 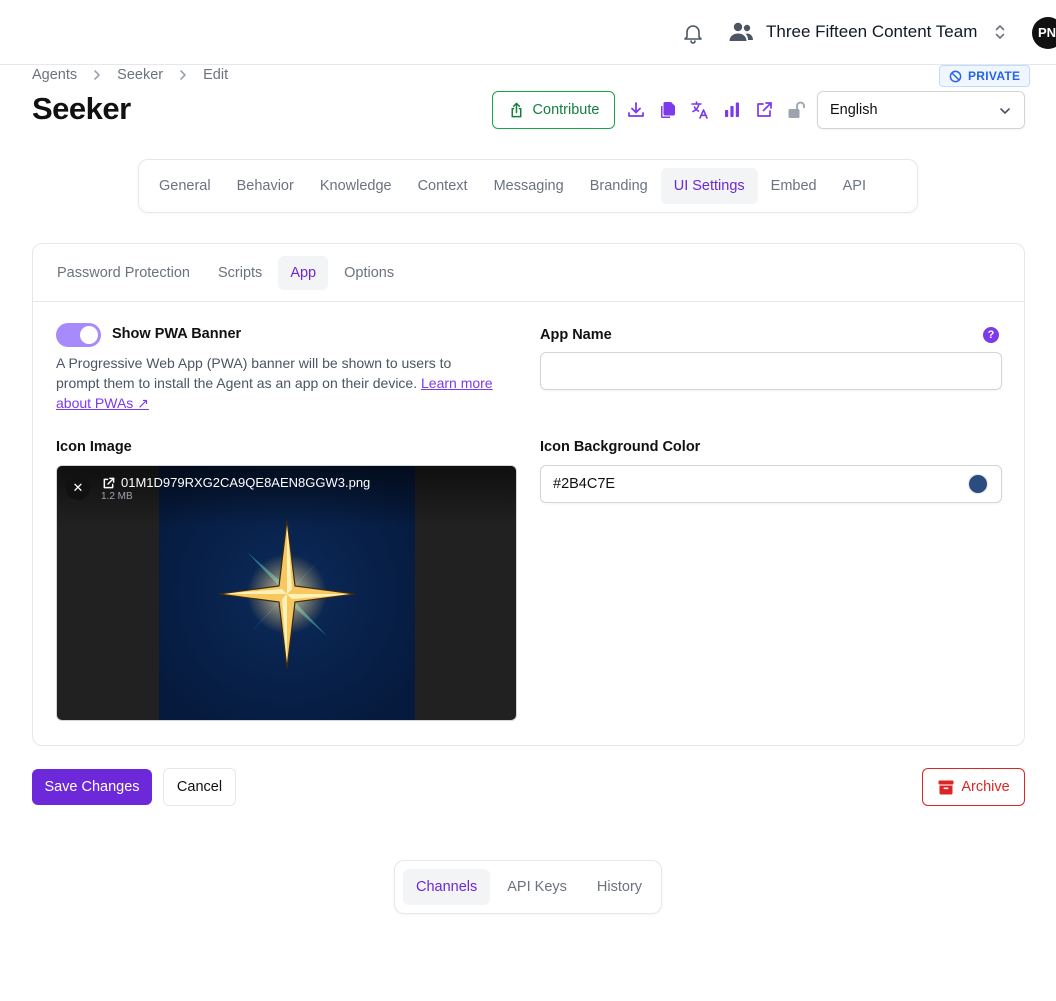 What do you see at coordinates (794, 186) in the screenshot?
I see `tab-embed: Embed` at bounding box center [794, 186].